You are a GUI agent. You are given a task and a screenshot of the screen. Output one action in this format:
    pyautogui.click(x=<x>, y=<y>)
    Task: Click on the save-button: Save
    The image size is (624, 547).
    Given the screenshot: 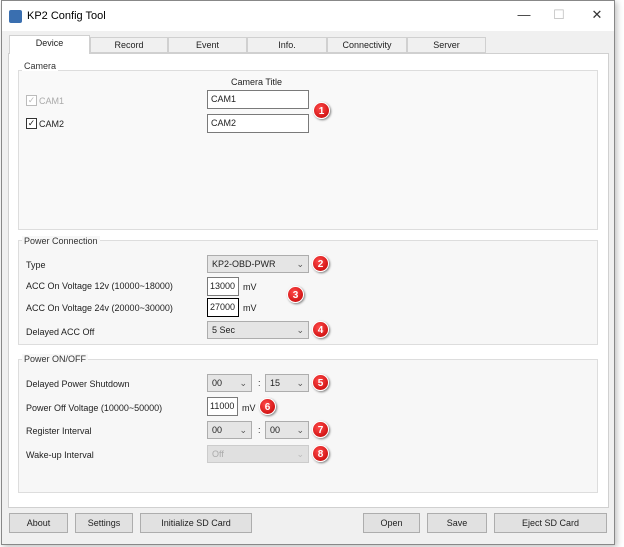 What is the action you would take?
    pyautogui.click(x=457, y=523)
    